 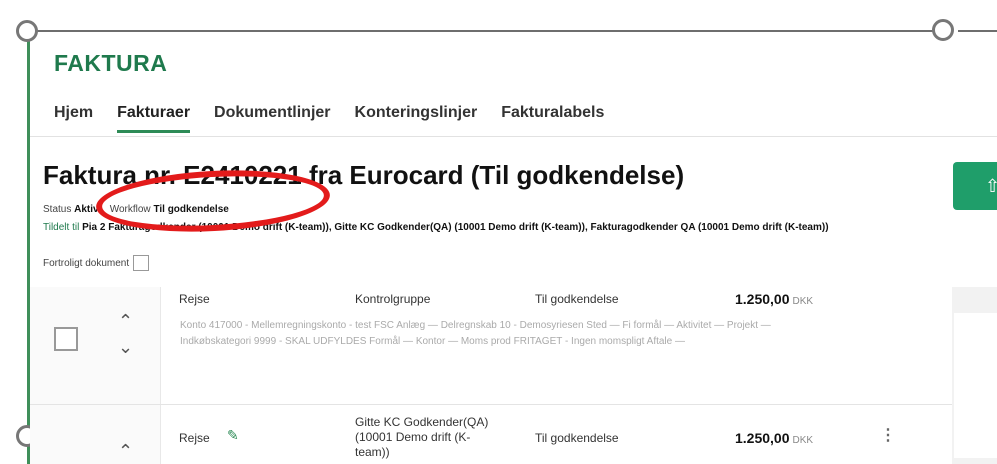 What do you see at coordinates (66, 339) in the screenshot?
I see `row-select-checkbox` at bounding box center [66, 339].